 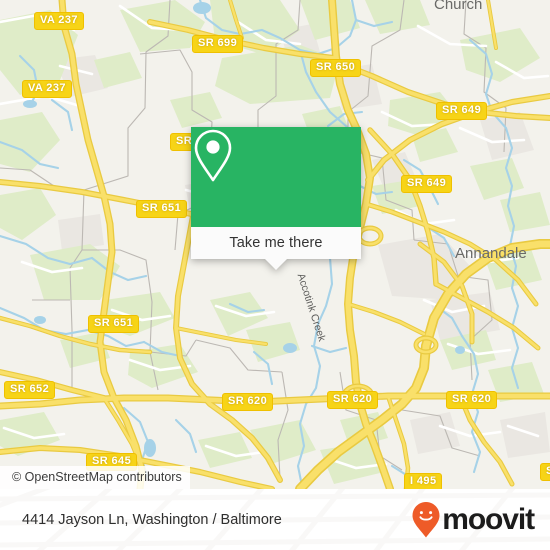 What do you see at coordinates (95, 477) in the screenshot?
I see `map-attribution: © OpenStreetMap contributors` at bounding box center [95, 477].